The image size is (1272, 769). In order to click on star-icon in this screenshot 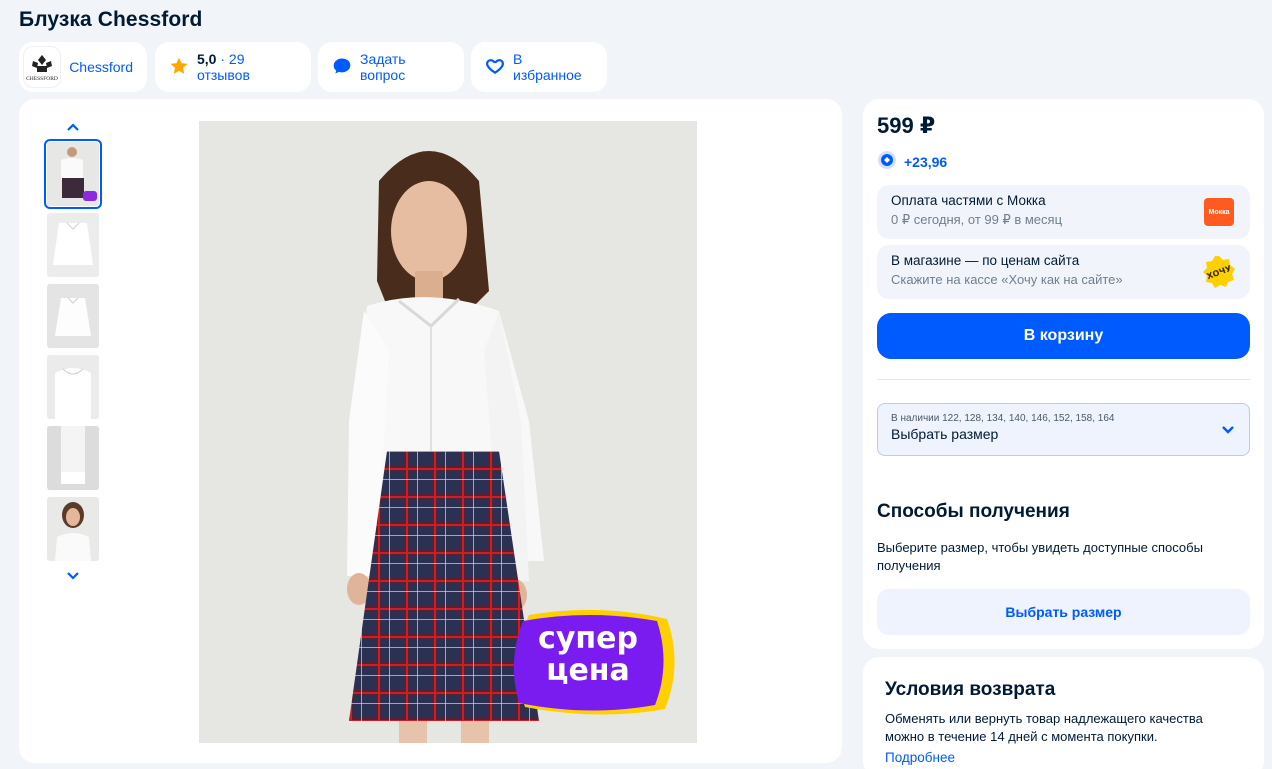, I will do `click(179, 67)`.